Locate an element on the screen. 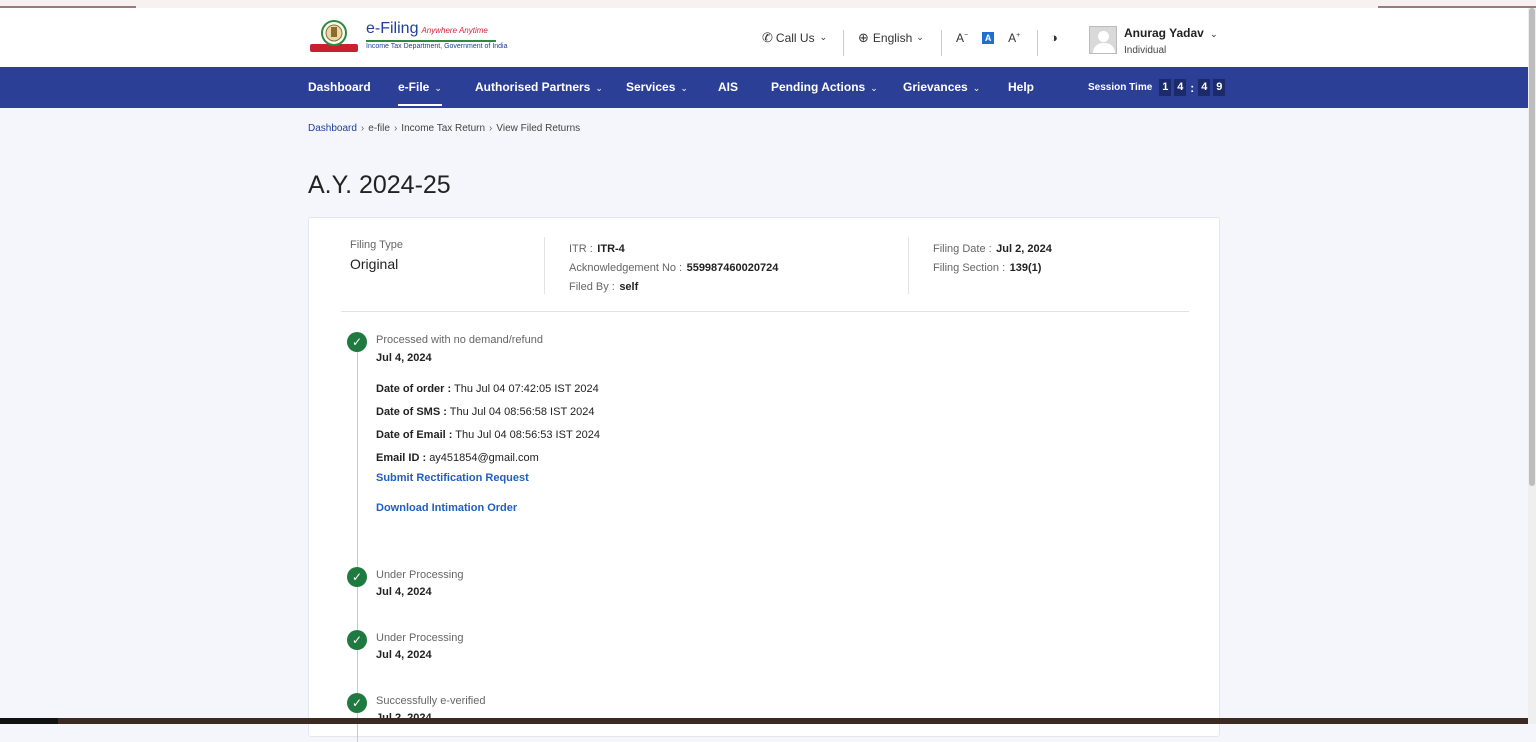 This screenshot has width=1536, height=742. nav-label: Dashboard is located at coordinates (339, 87).